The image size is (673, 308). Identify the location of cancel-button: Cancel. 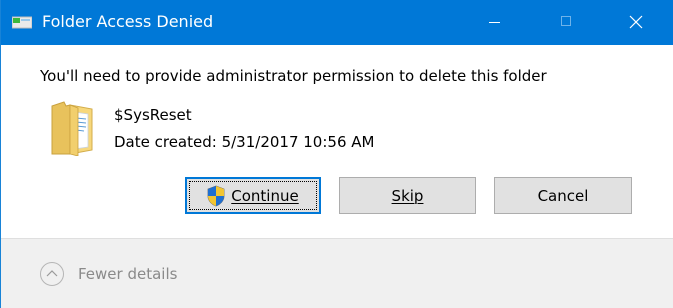
(563, 195).